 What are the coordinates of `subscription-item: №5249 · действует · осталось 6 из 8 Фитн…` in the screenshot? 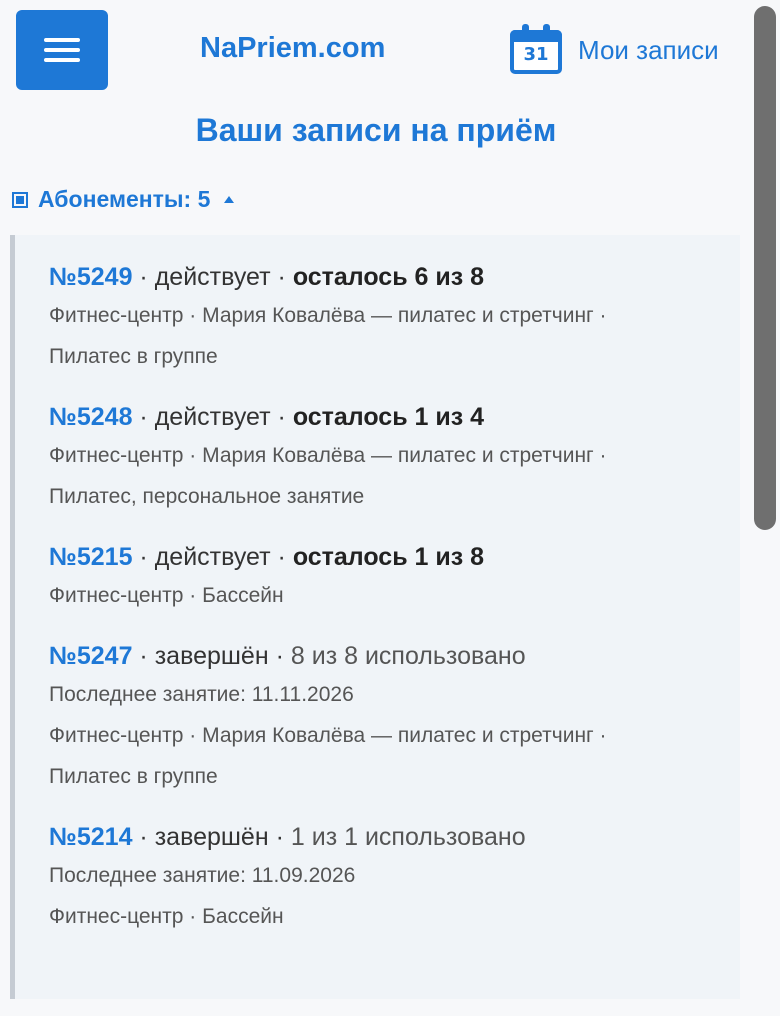 It's located at (394, 318).